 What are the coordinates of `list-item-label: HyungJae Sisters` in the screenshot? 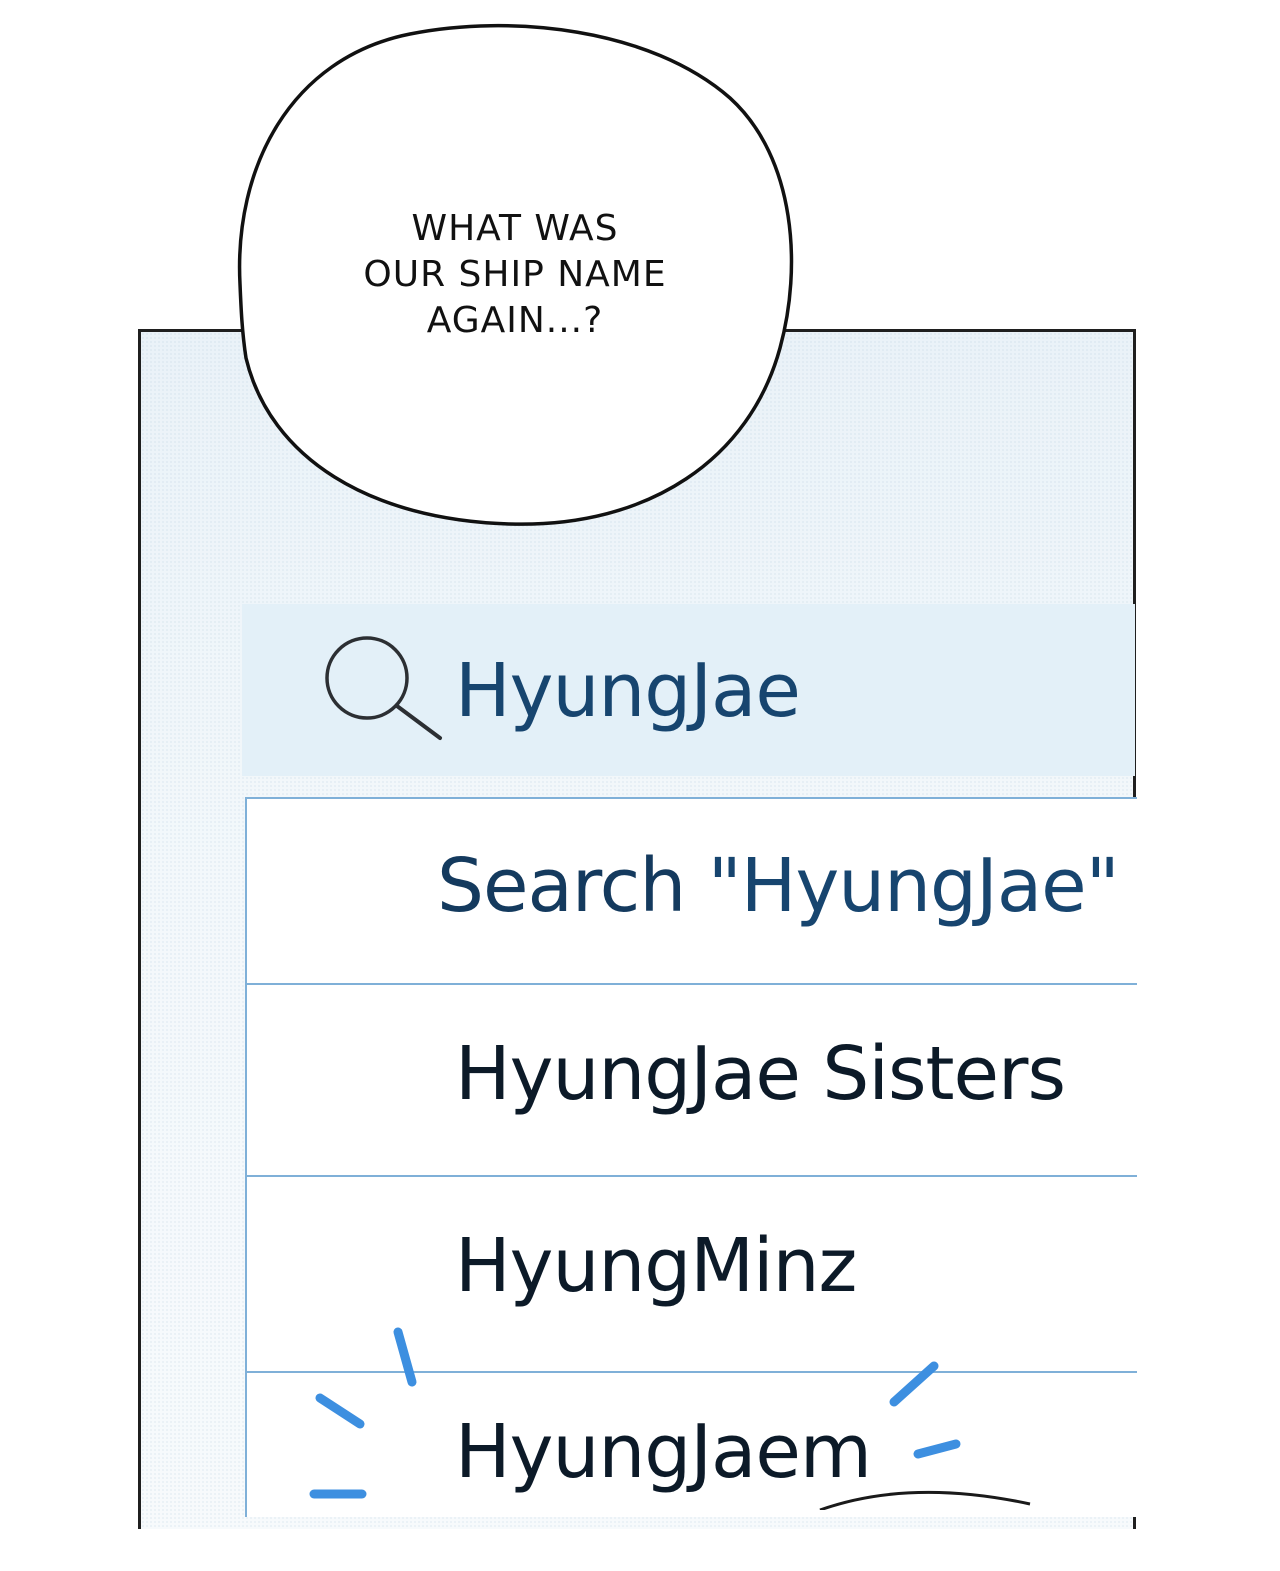 It's located at (760, 1074).